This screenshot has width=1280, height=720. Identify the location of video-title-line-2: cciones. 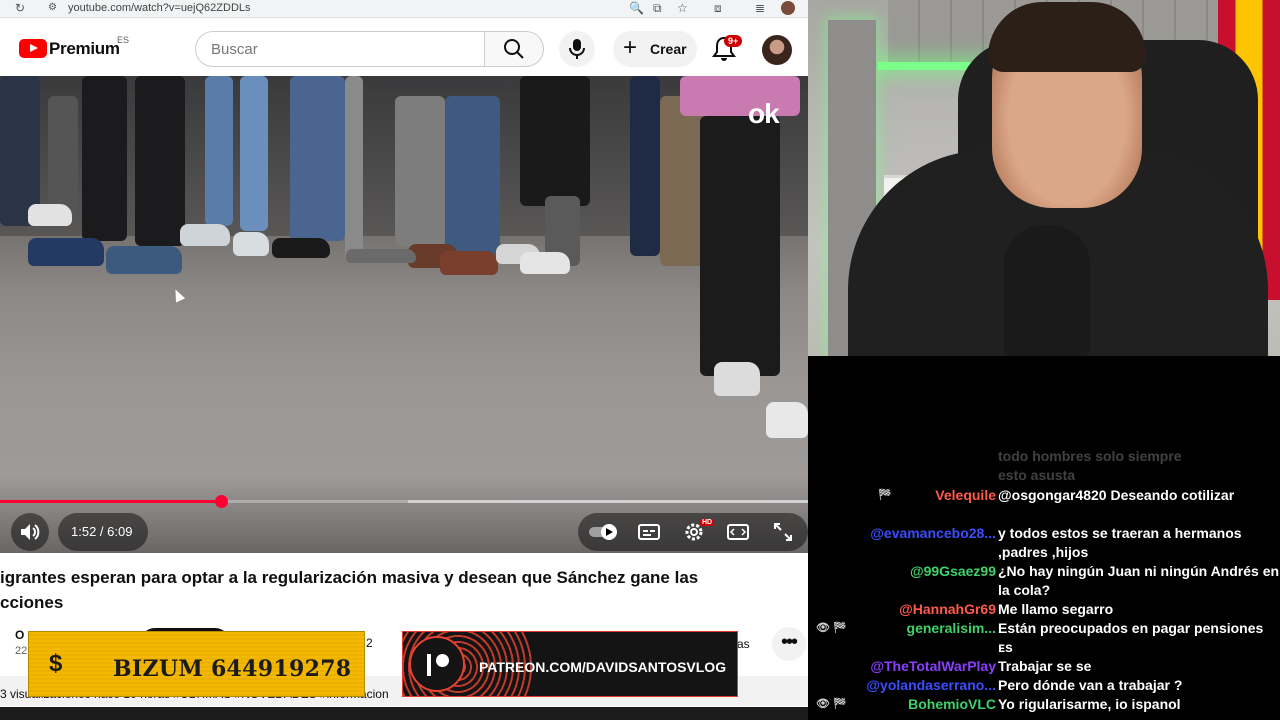
(32, 602).